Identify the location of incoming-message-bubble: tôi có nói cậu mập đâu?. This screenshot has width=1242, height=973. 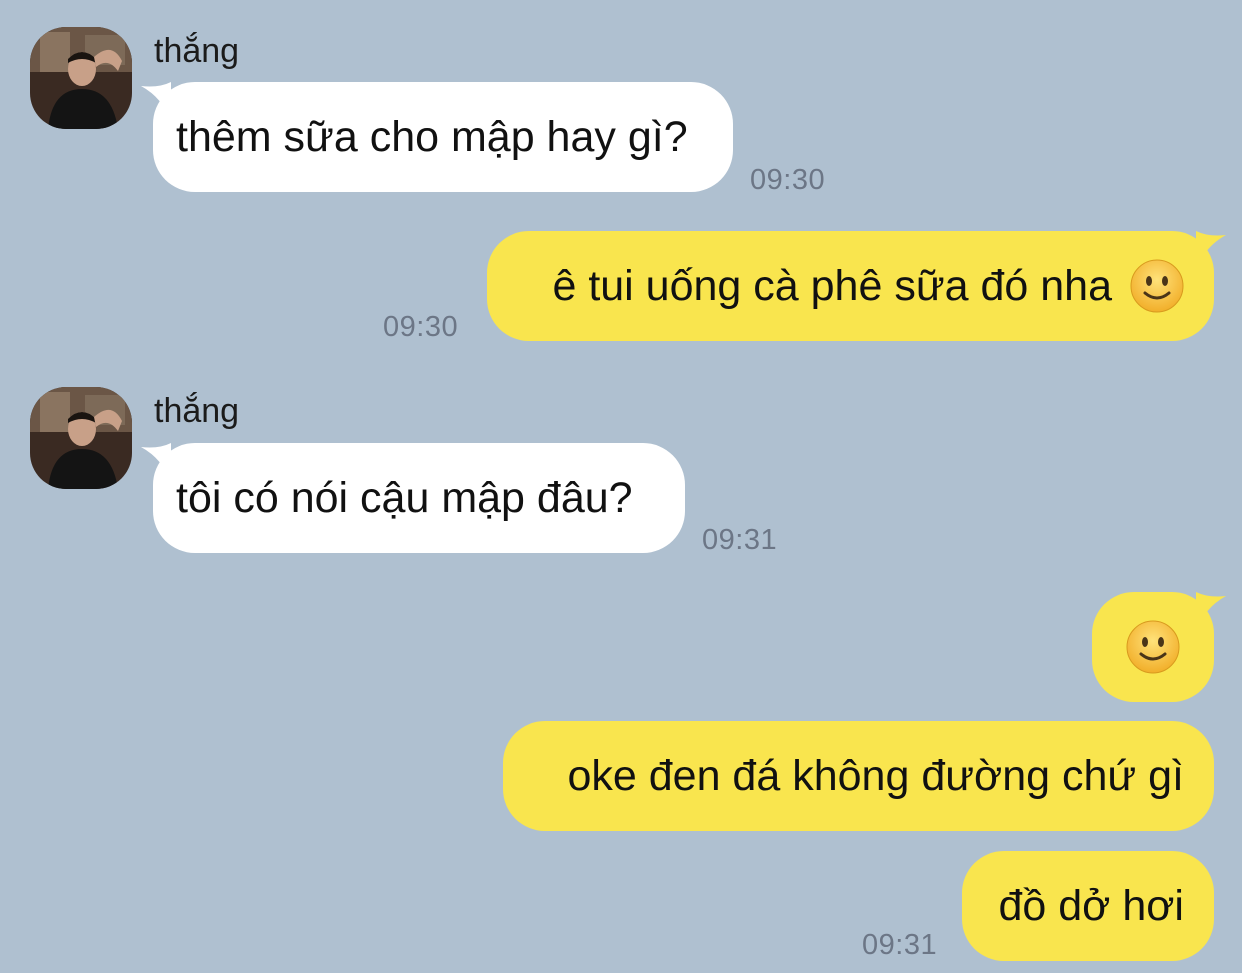
(413, 498).